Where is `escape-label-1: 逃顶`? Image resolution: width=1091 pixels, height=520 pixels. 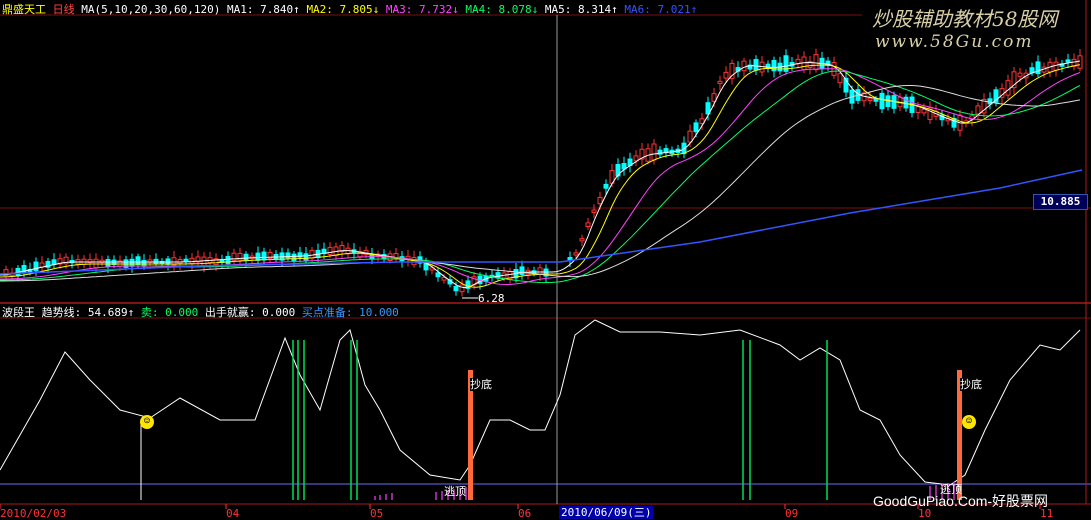 escape-label-1: 逃顶 is located at coordinates (455, 491).